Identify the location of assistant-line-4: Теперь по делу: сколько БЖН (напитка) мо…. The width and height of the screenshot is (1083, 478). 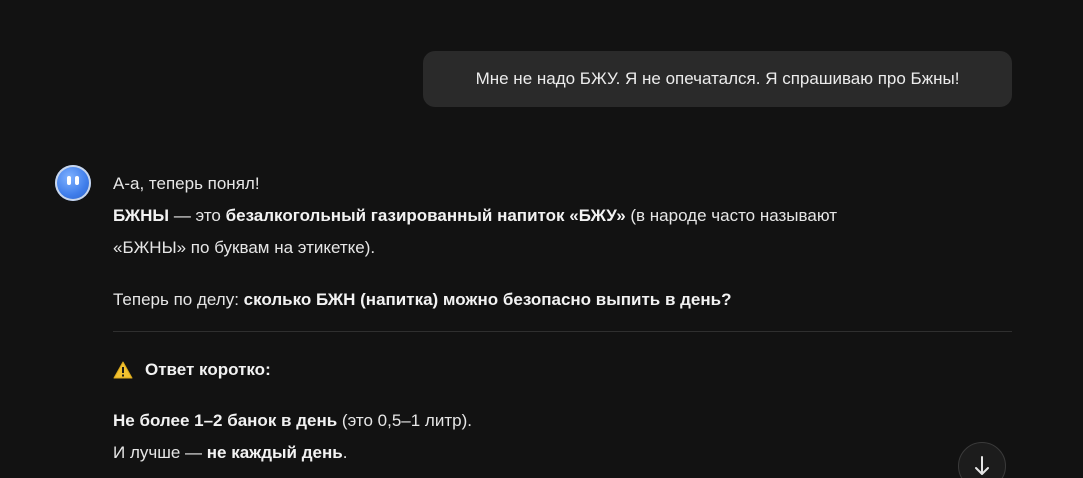
(562, 300).